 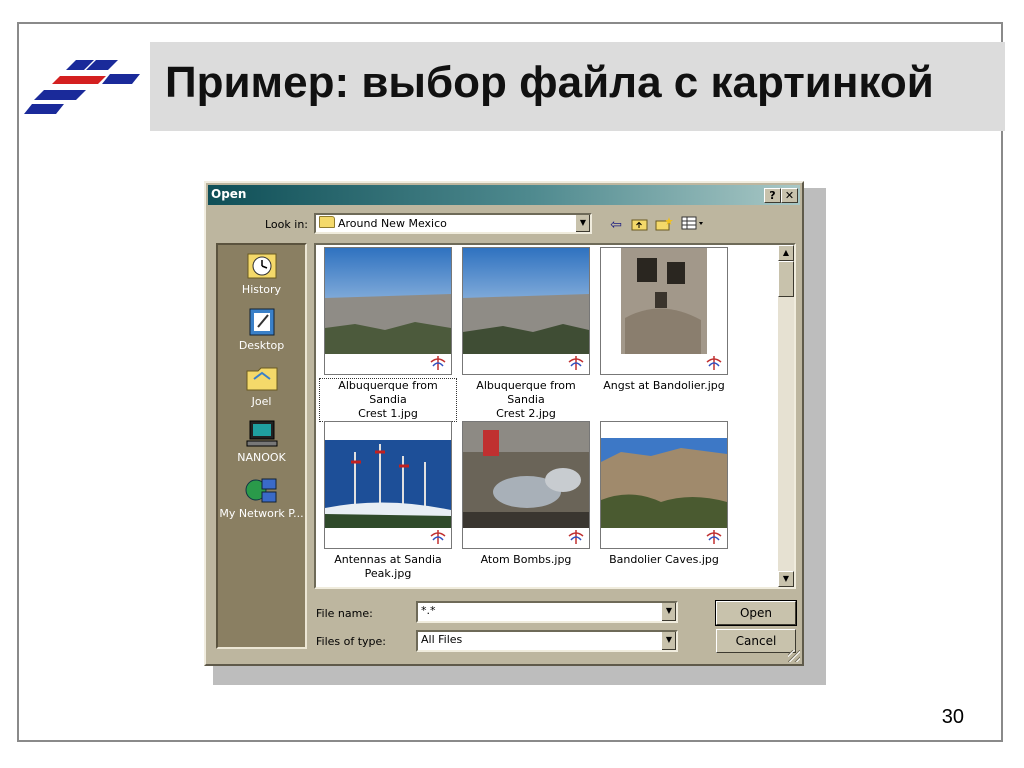 What do you see at coordinates (261, 289) in the screenshot?
I see `places-label: History` at bounding box center [261, 289].